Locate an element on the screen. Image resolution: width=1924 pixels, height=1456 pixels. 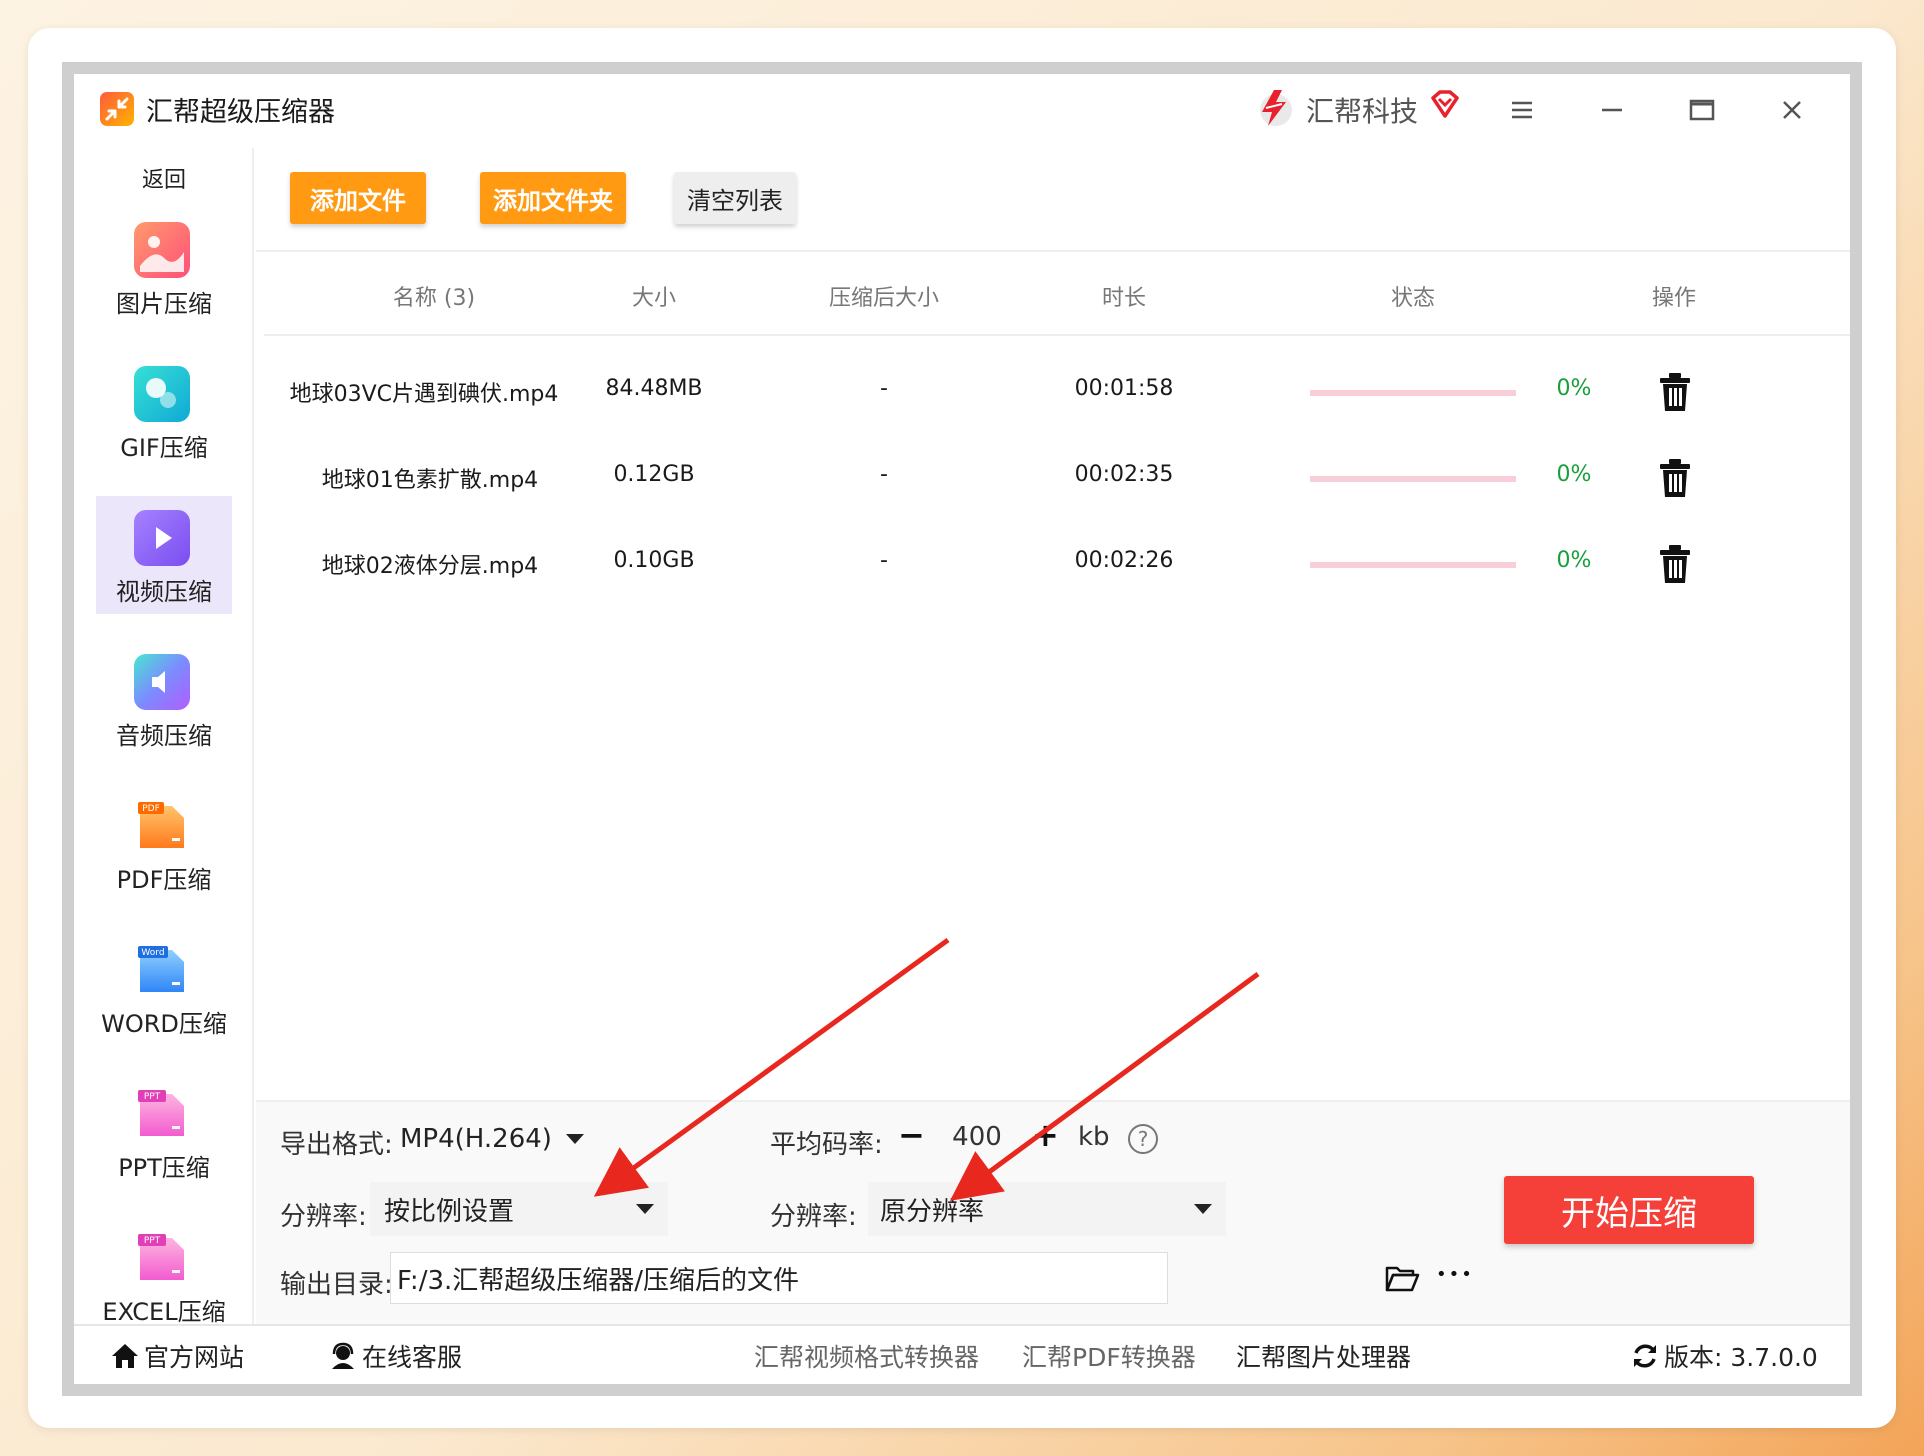
menu-button is located at coordinates (1522, 110).